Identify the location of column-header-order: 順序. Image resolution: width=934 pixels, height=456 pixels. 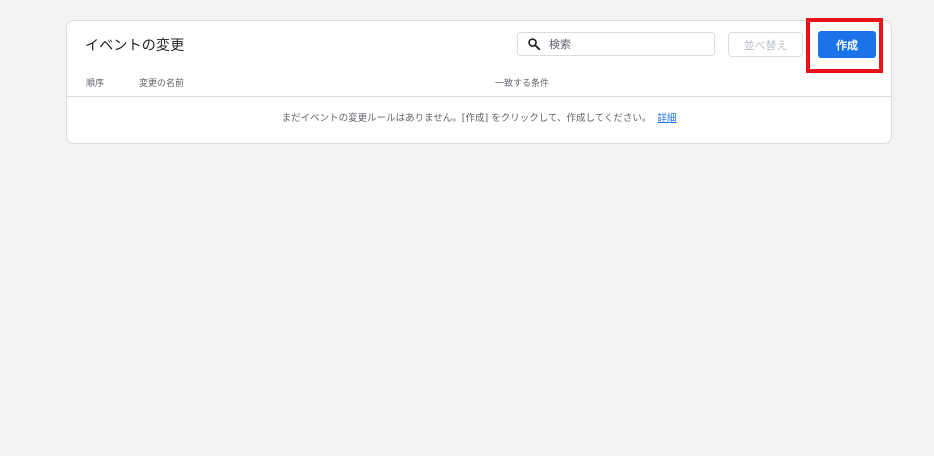
(95, 82).